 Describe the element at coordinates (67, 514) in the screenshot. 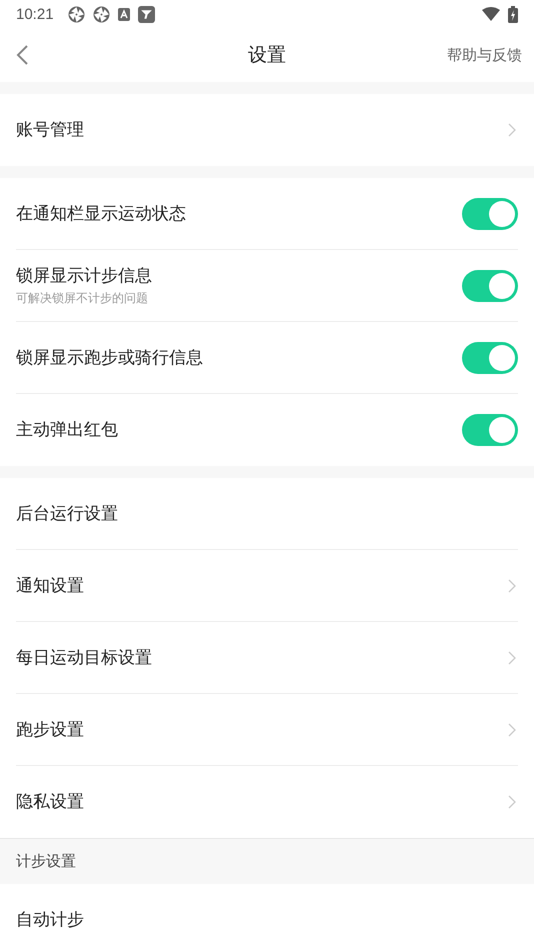

I see `setting-label: 后台运行设置` at that location.